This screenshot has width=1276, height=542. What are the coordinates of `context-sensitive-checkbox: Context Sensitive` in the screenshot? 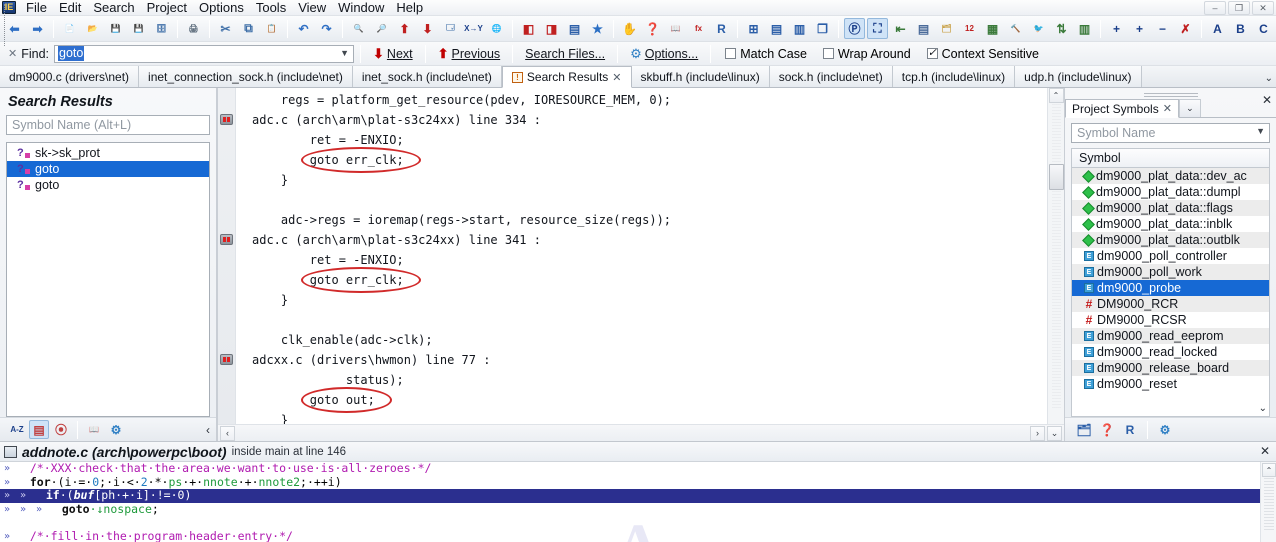 It's located at (983, 53).